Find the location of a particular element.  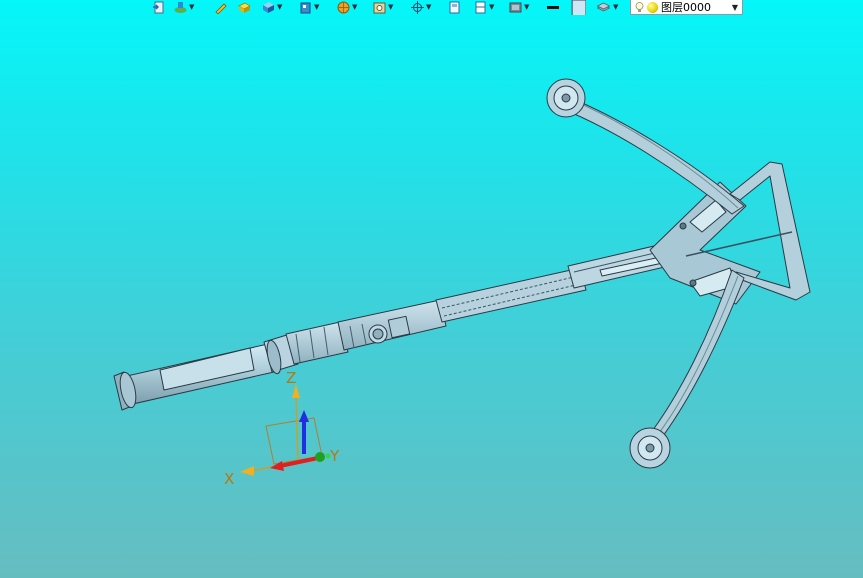

layers-button: ▼ is located at coordinates (606, 7).